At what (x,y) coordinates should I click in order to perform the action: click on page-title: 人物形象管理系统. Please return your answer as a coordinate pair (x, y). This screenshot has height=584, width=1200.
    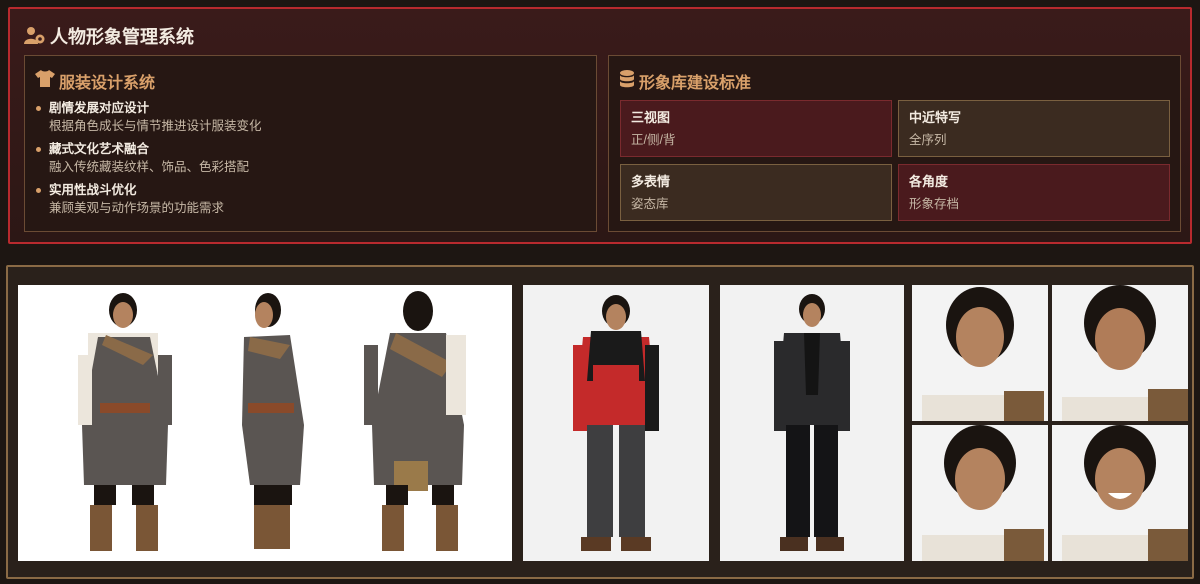
    Looking at the image, I should click on (109, 36).